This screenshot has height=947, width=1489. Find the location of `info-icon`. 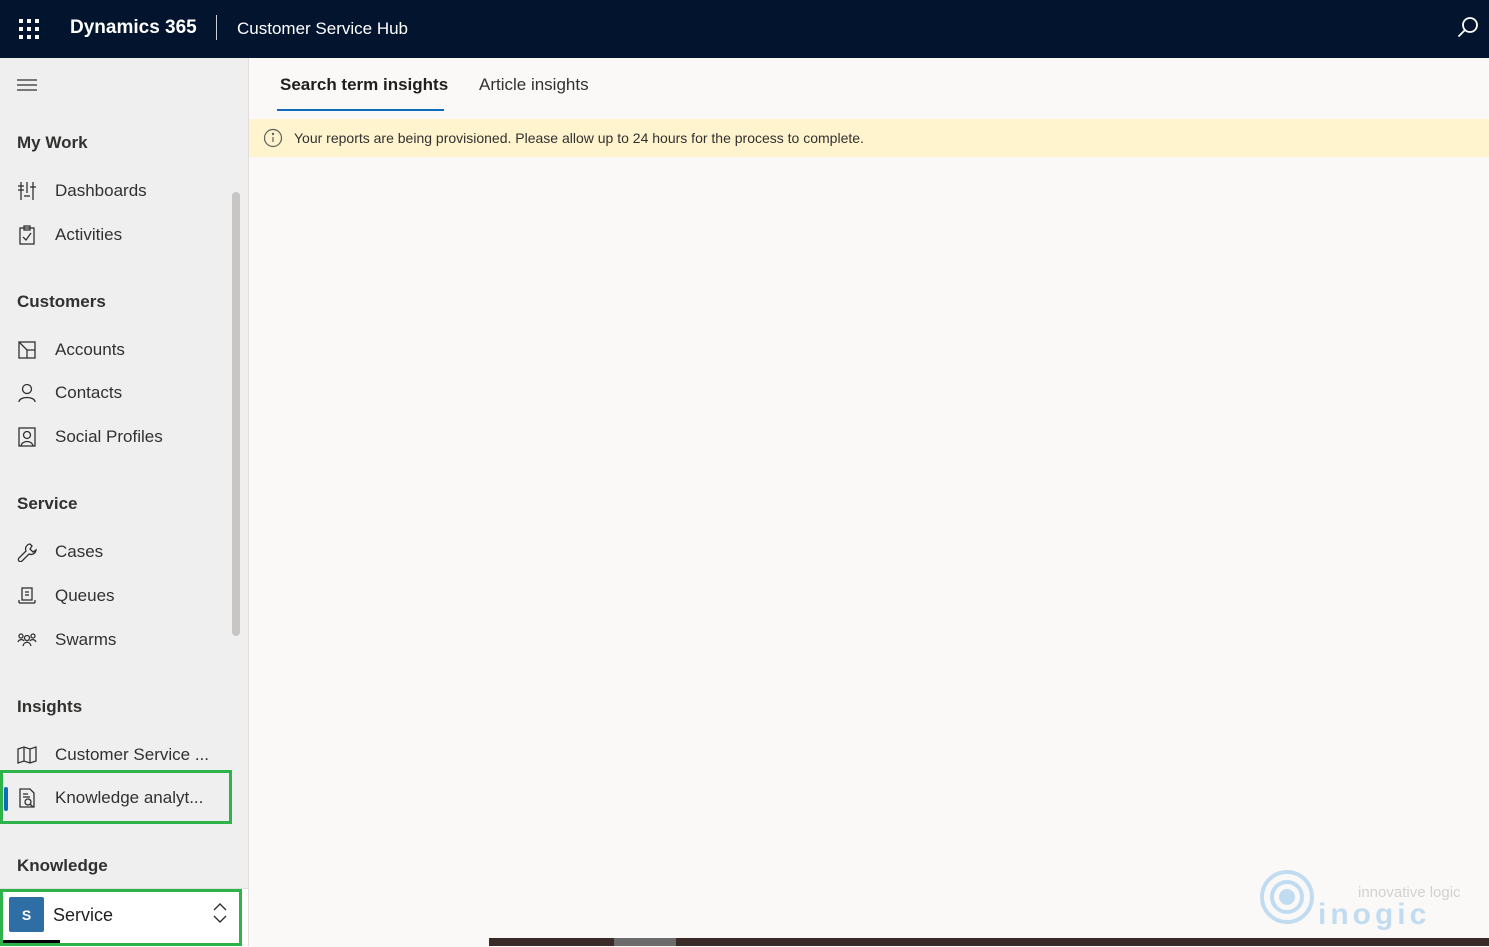

info-icon is located at coordinates (273, 138).